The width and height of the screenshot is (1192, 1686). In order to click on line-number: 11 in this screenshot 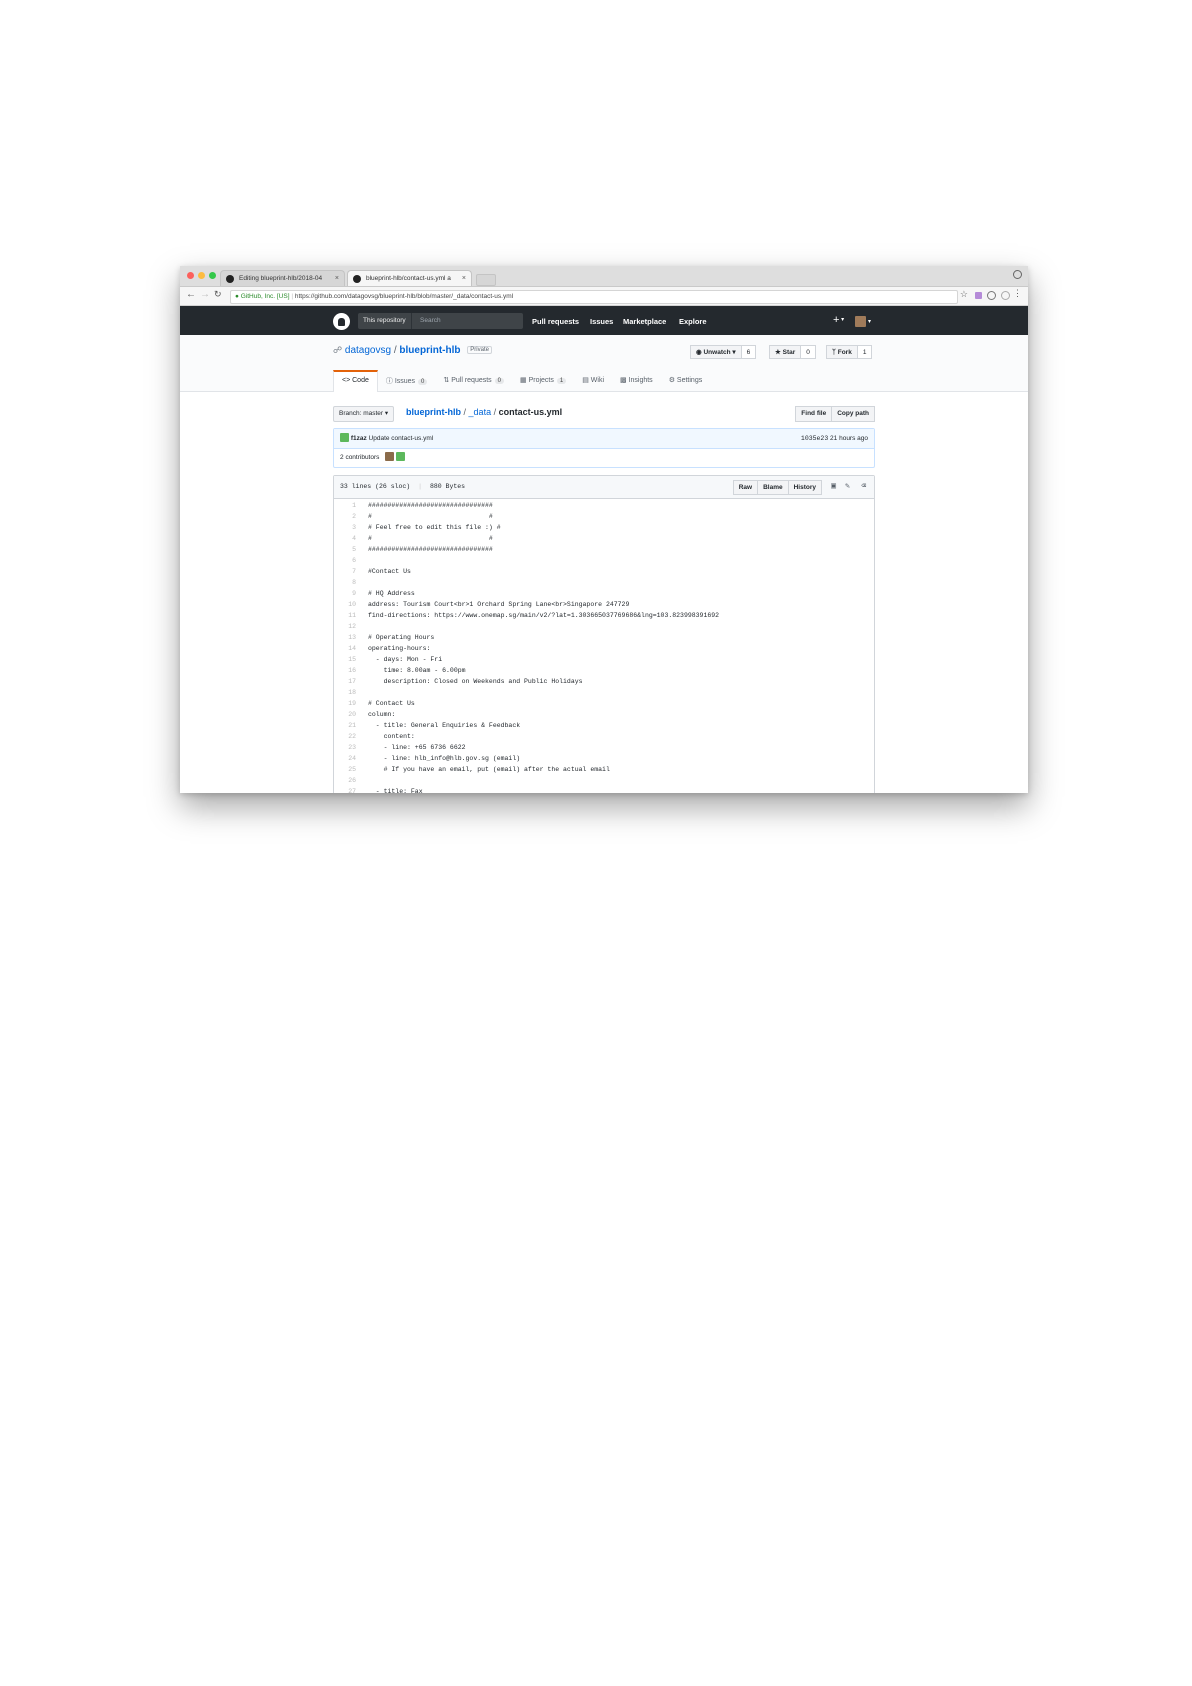, I will do `click(351, 615)`.